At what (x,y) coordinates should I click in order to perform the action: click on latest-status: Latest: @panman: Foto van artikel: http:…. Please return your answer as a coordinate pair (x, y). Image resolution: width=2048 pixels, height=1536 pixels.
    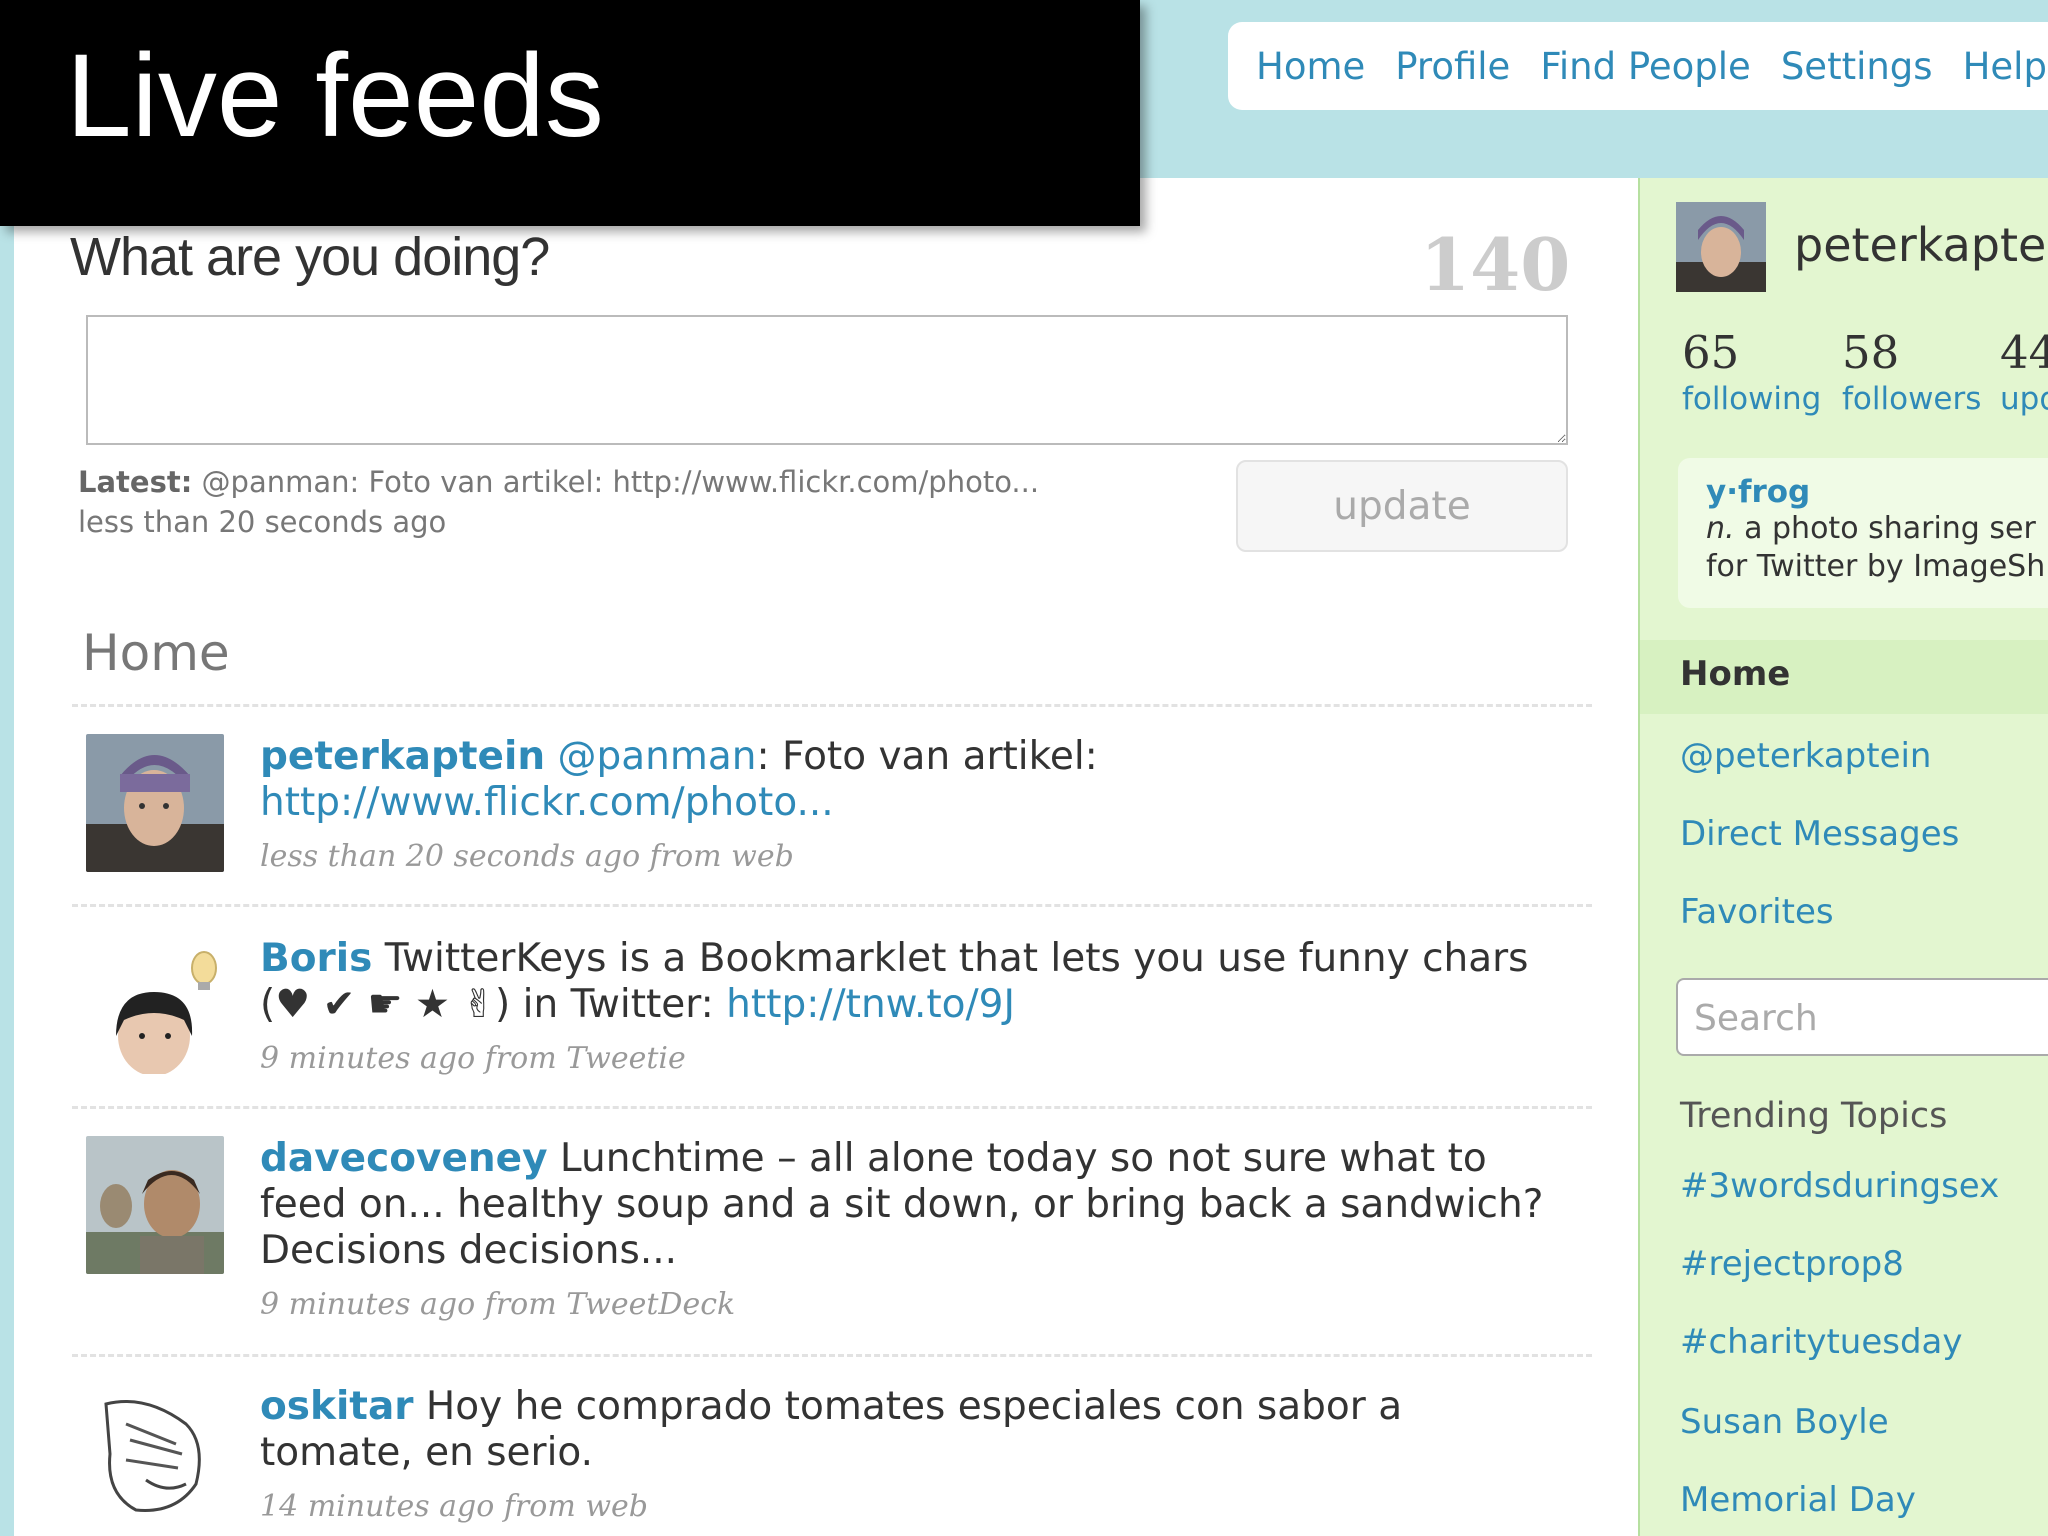
    Looking at the image, I should click on (558, 502).